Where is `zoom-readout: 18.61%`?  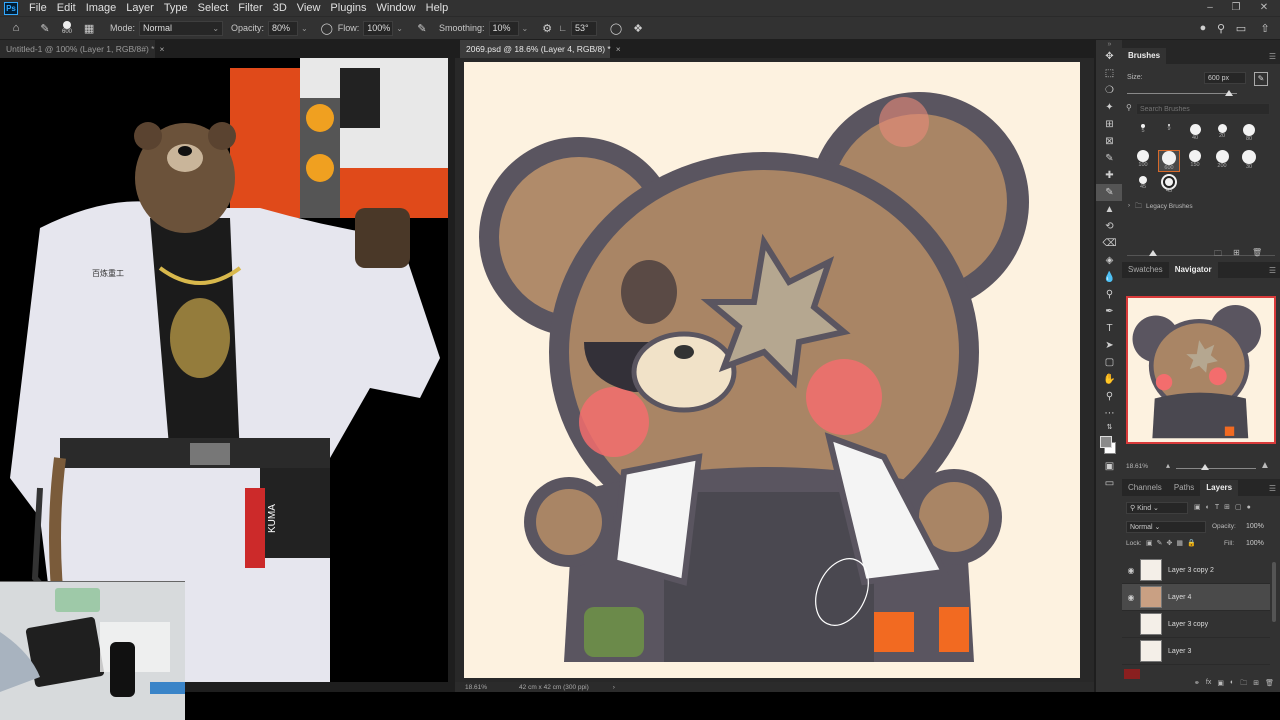
zoom-readout: 18.61% is located at coordinates (476, 687).